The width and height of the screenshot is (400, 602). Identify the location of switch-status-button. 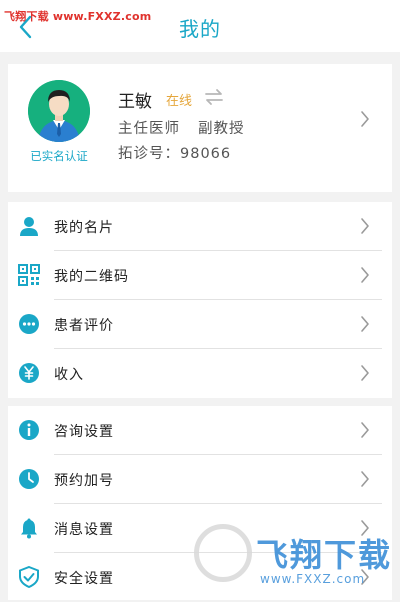
(214, 97).